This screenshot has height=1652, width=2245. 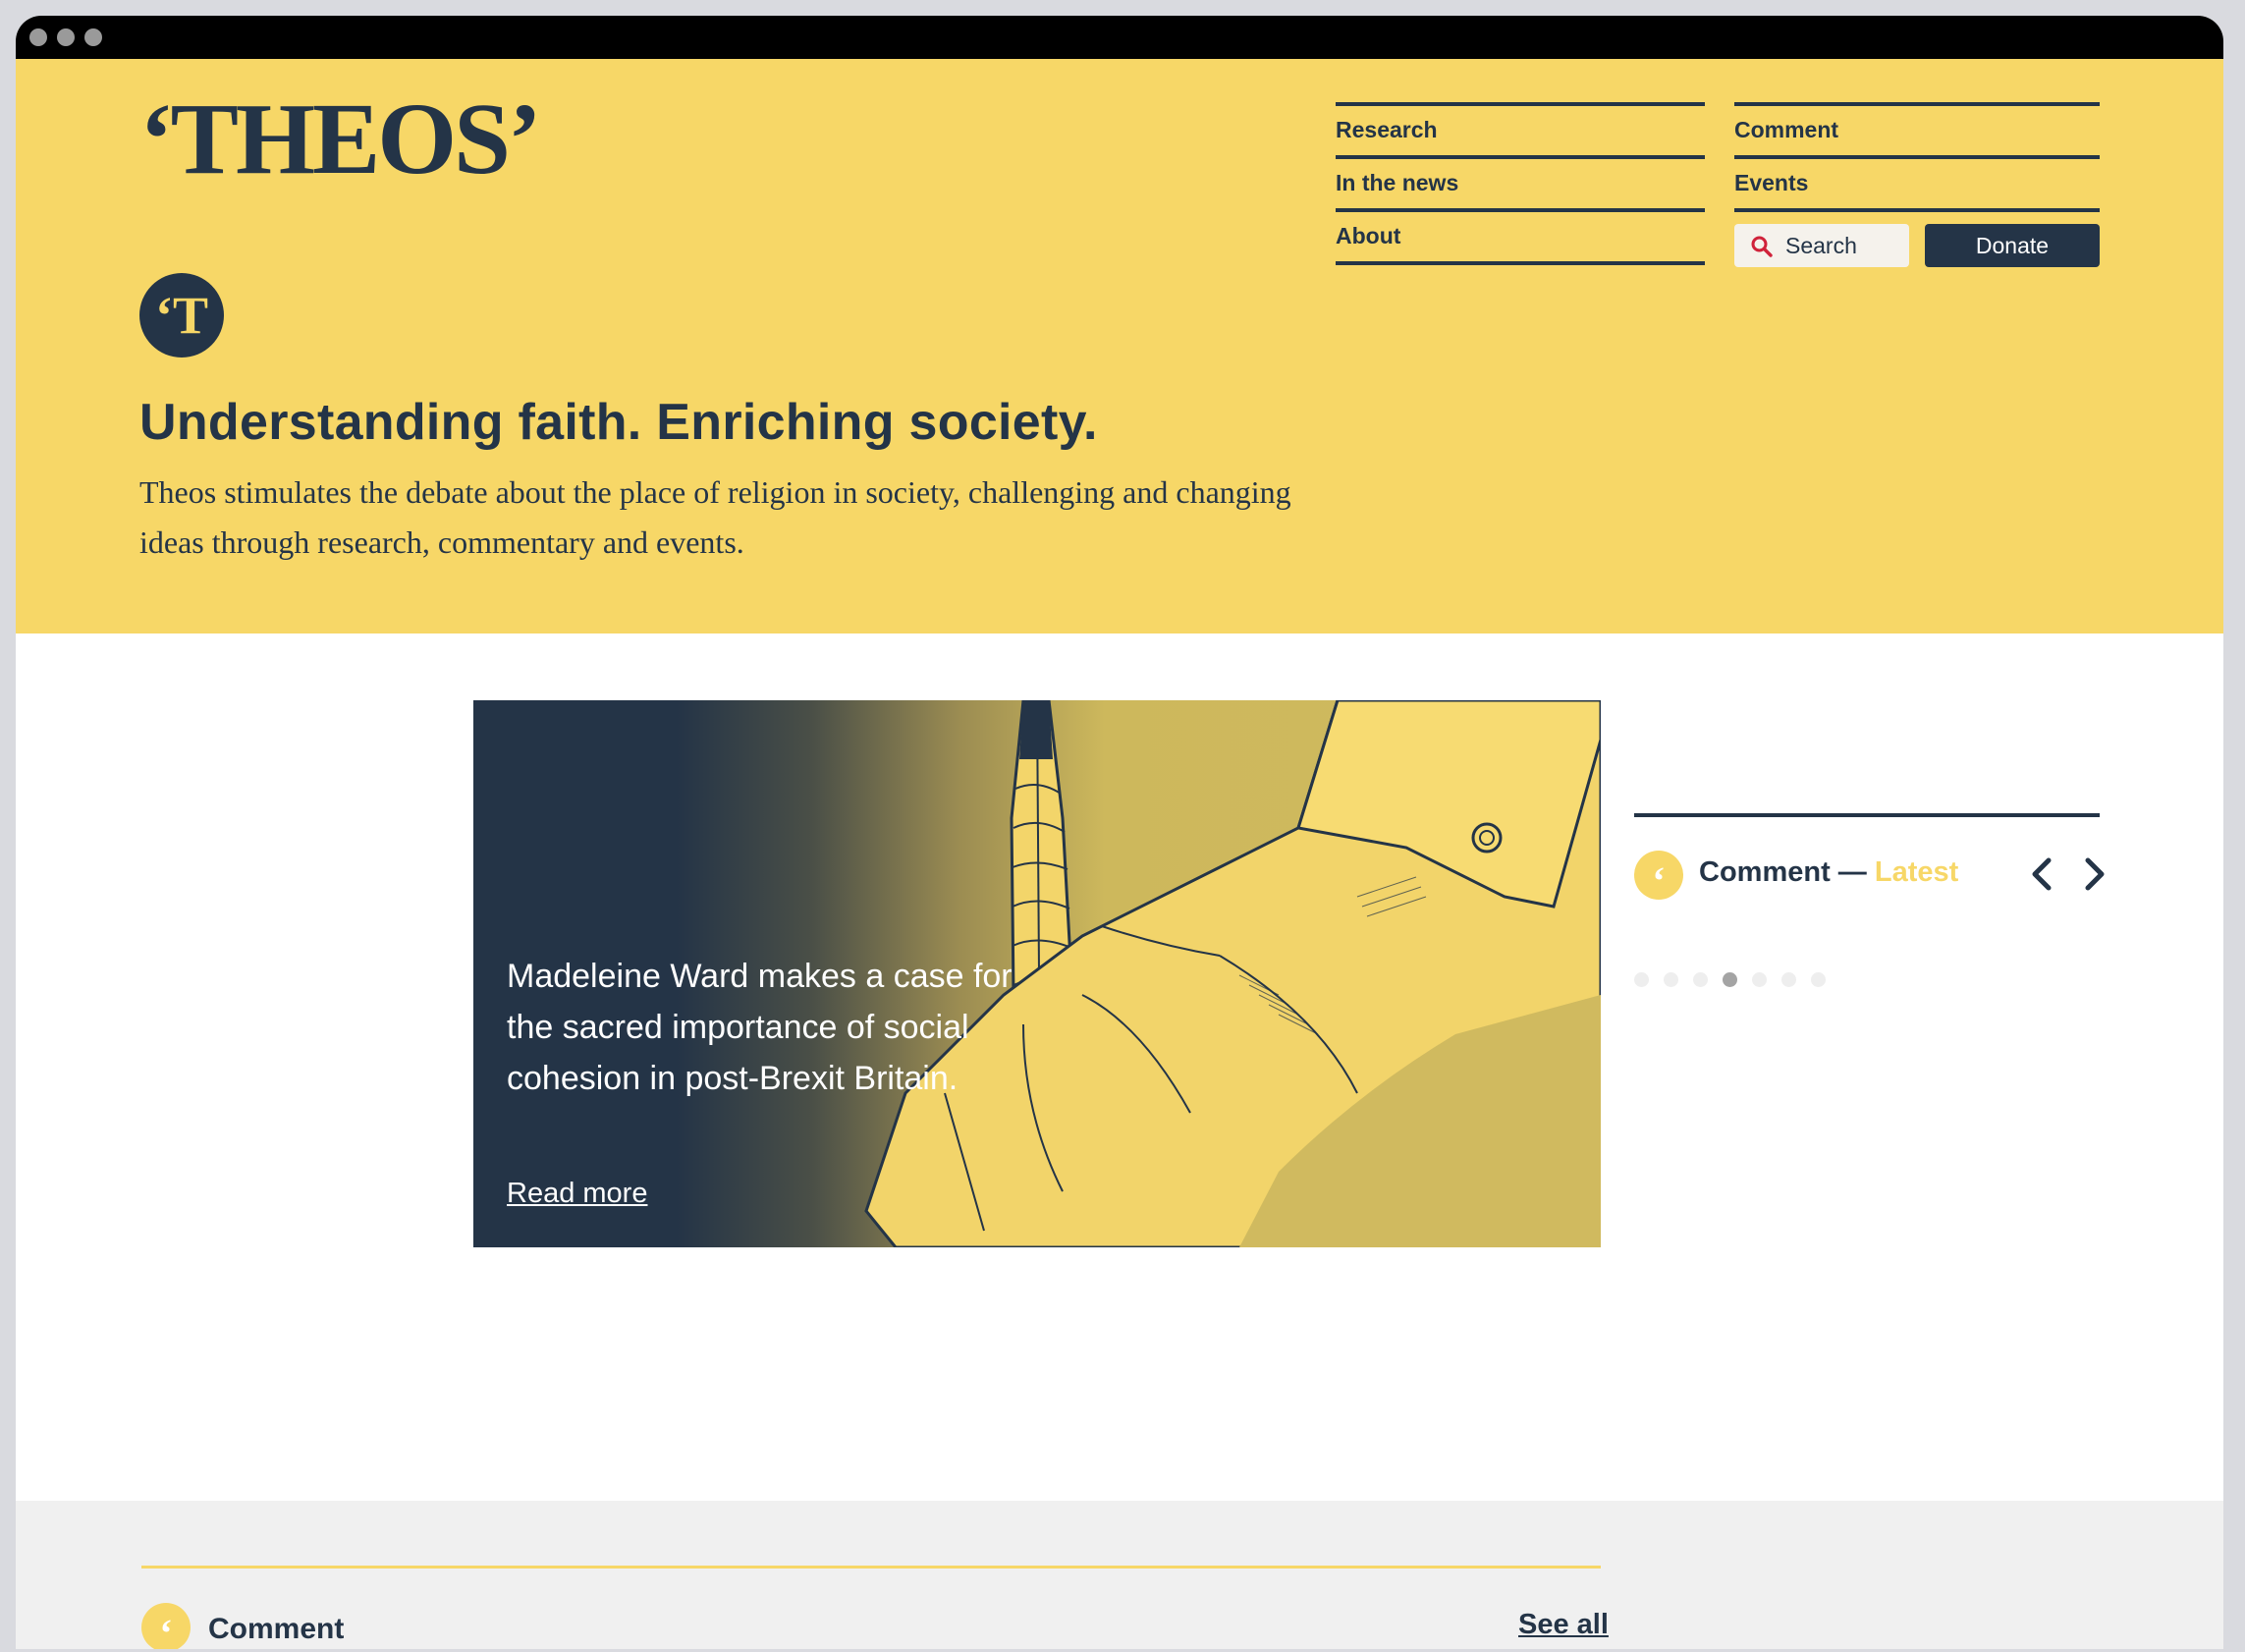 I want to click on nav-label: Events, so click(x=1771, y=182).